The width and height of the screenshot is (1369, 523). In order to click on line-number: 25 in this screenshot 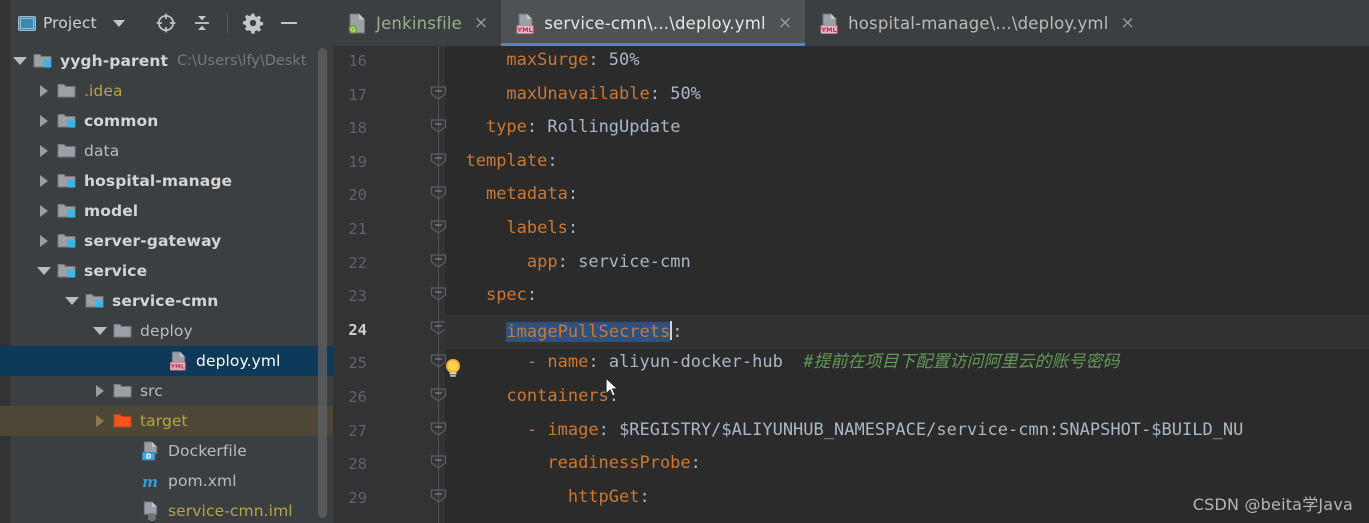, I will do `click(357, 363)`.